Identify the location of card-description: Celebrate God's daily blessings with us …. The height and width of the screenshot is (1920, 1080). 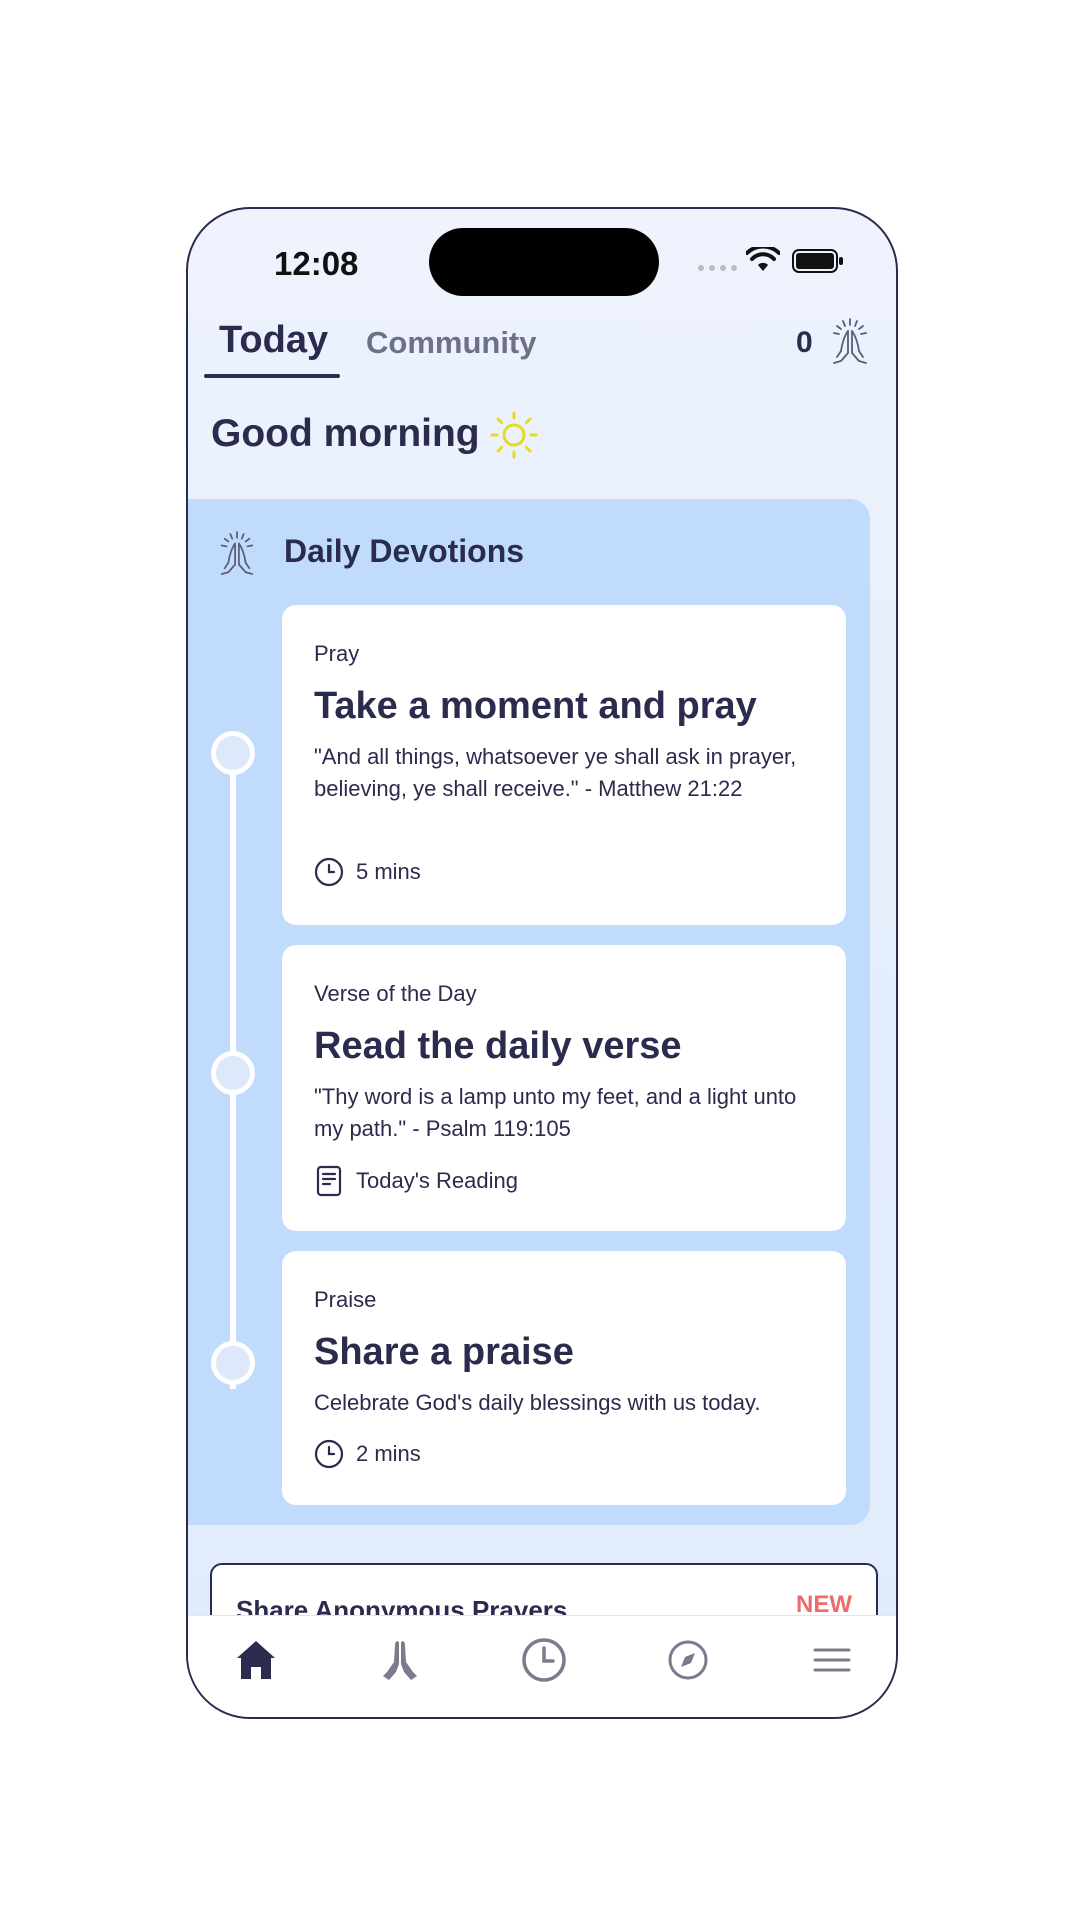
(537, 1402).